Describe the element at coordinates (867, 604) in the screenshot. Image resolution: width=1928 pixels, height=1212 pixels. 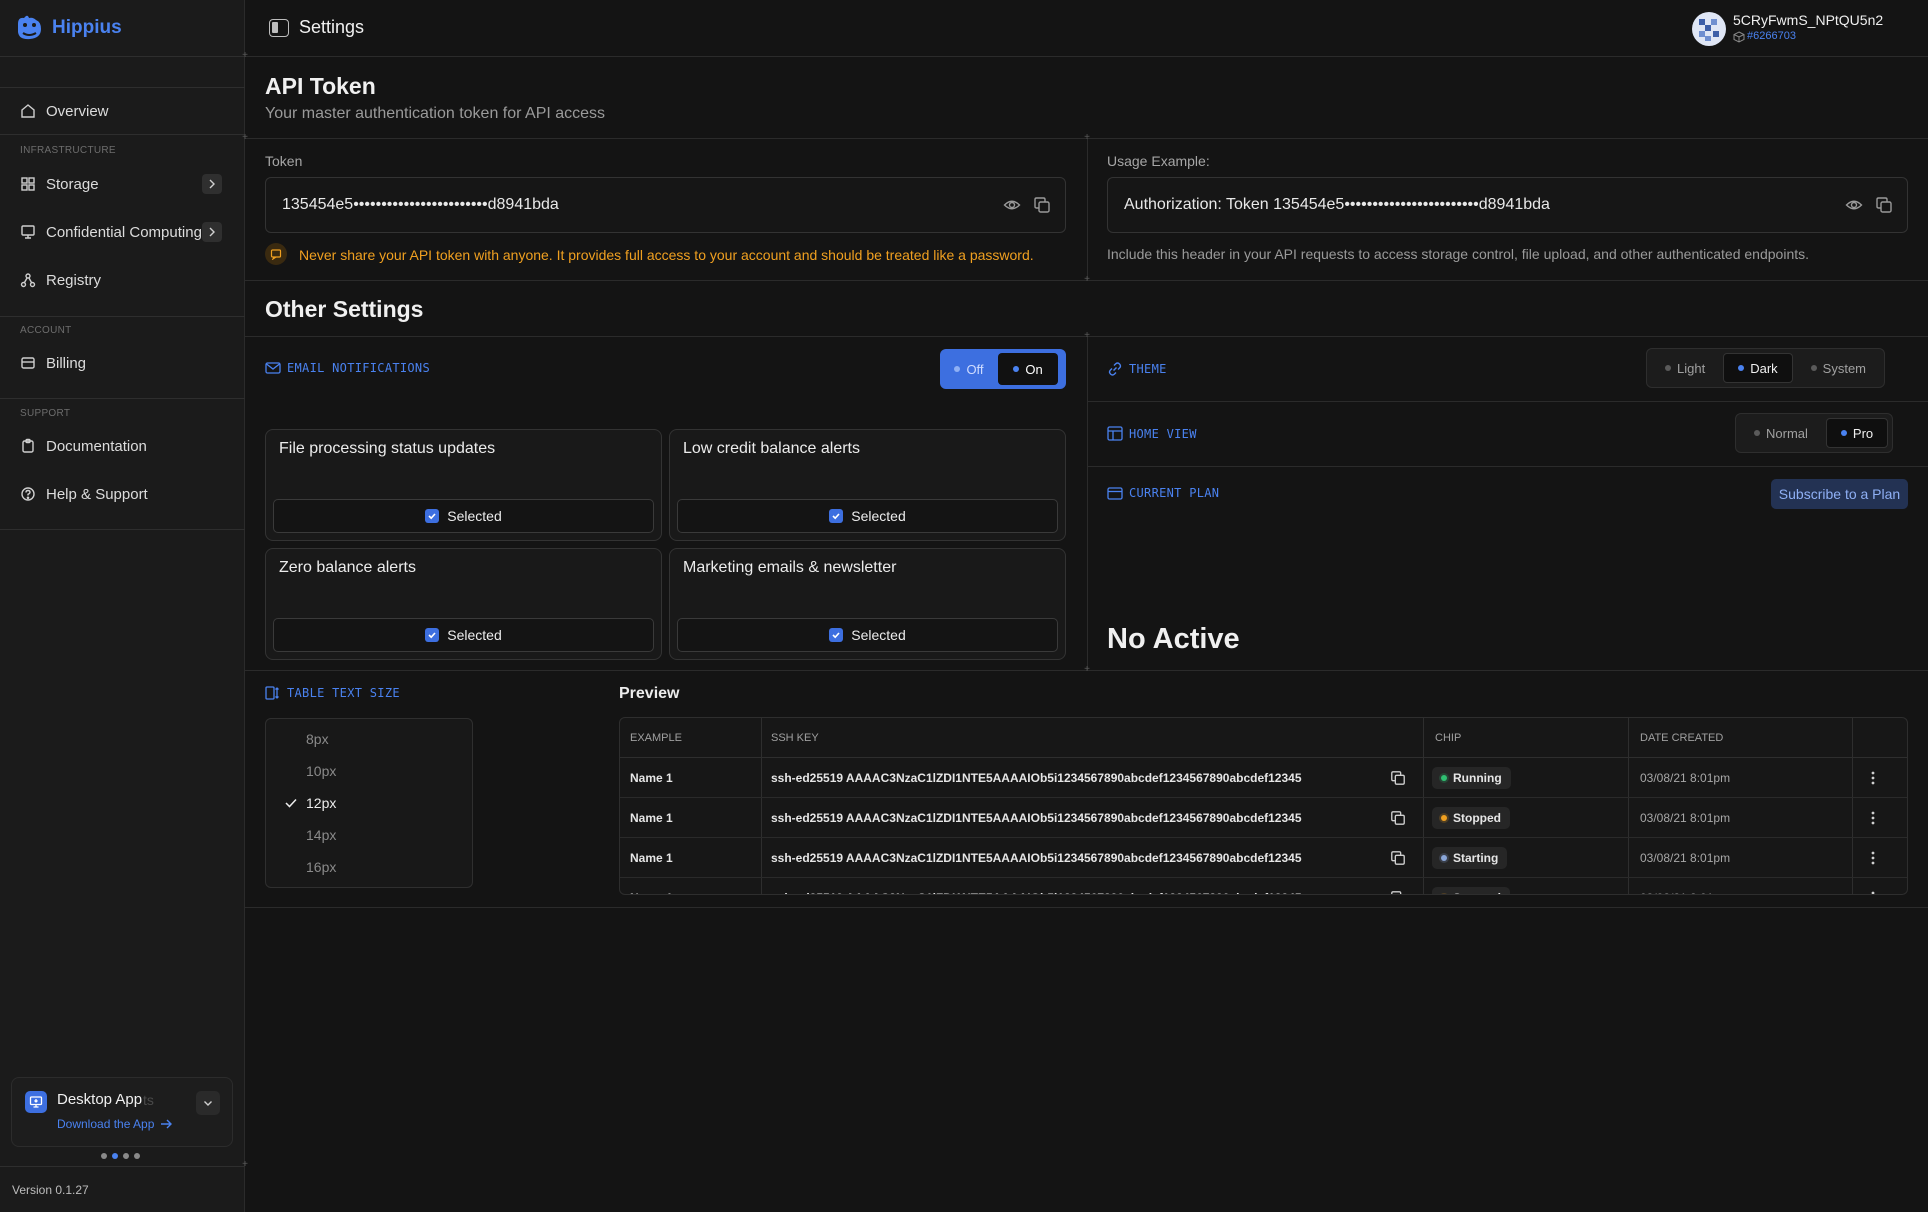
I see `notification-card-marketing: Marketing emails & newsletter Selected` at that location.